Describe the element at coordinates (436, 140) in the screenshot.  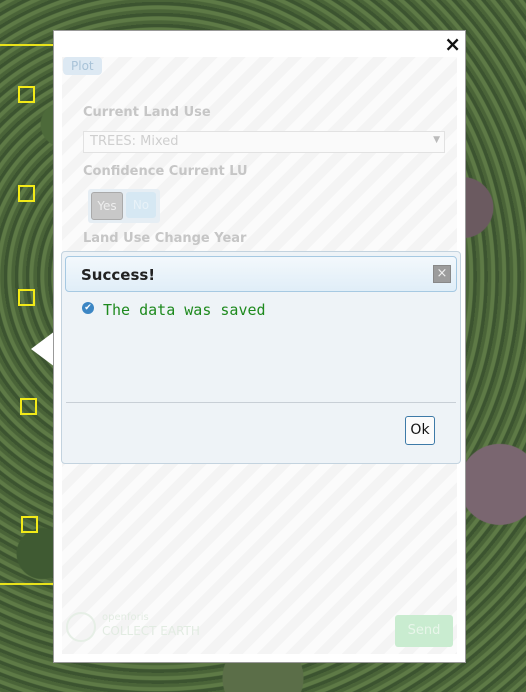
I see `chevron-down-icon: ▼` at that location.